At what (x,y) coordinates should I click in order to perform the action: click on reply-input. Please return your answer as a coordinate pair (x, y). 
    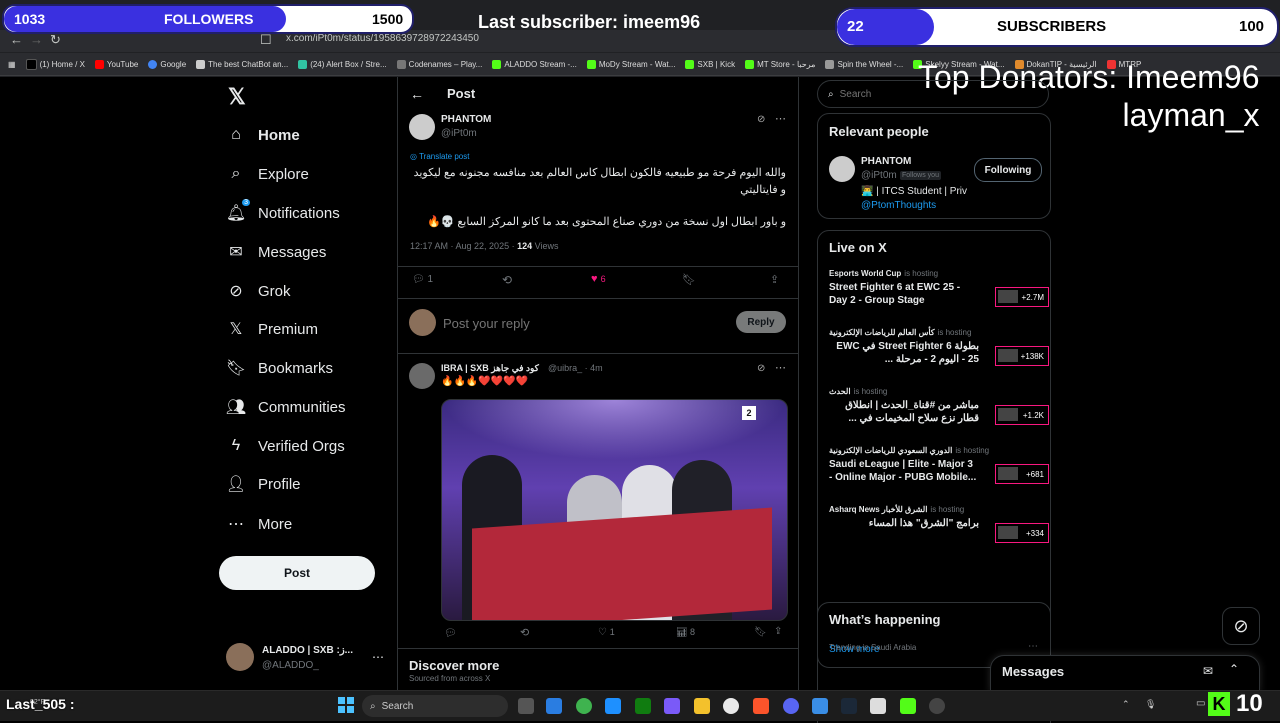
    Looking at the image, I should click on (583, 323).